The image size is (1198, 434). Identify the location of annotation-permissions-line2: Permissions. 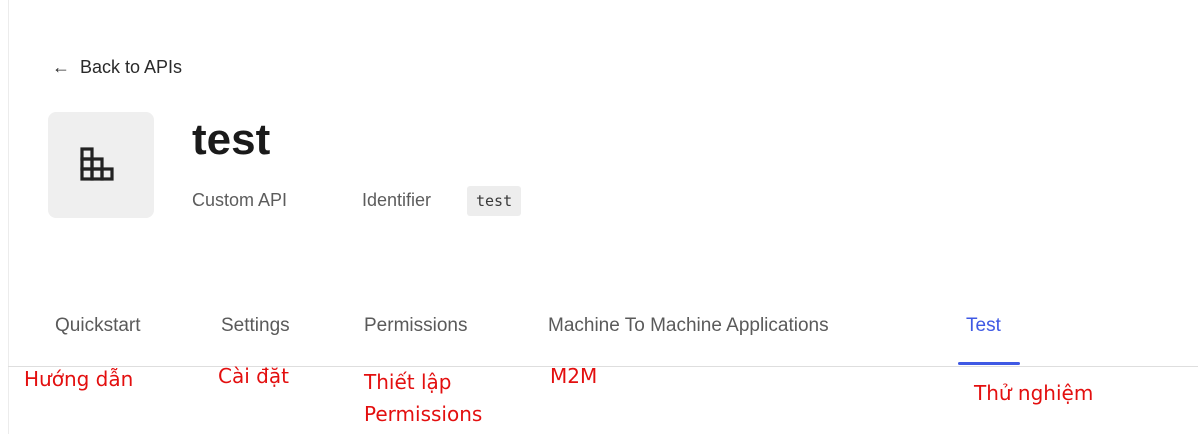
(423, 414).